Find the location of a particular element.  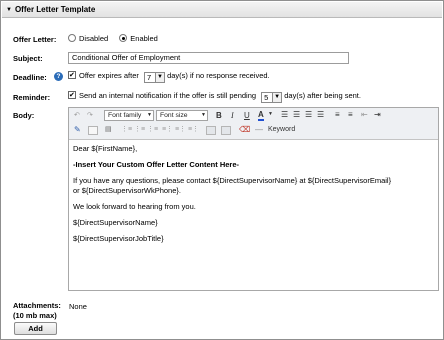

offer-letter-label: Offer Letter: is located at coordinates (35, 39).